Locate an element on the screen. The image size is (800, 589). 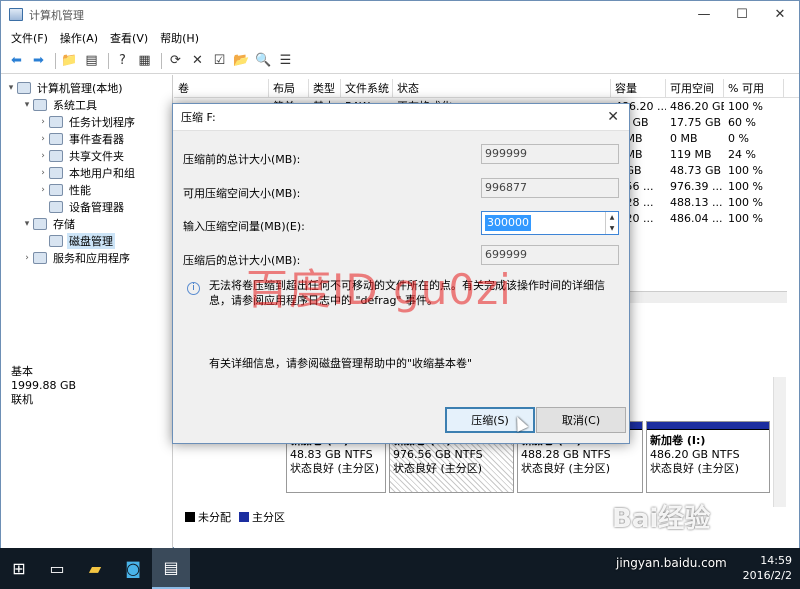
volume-table-header: 卷 布局 类型 文件系统 状态 容量 可用空间 % 可用 is located at coordinates (486, 88).